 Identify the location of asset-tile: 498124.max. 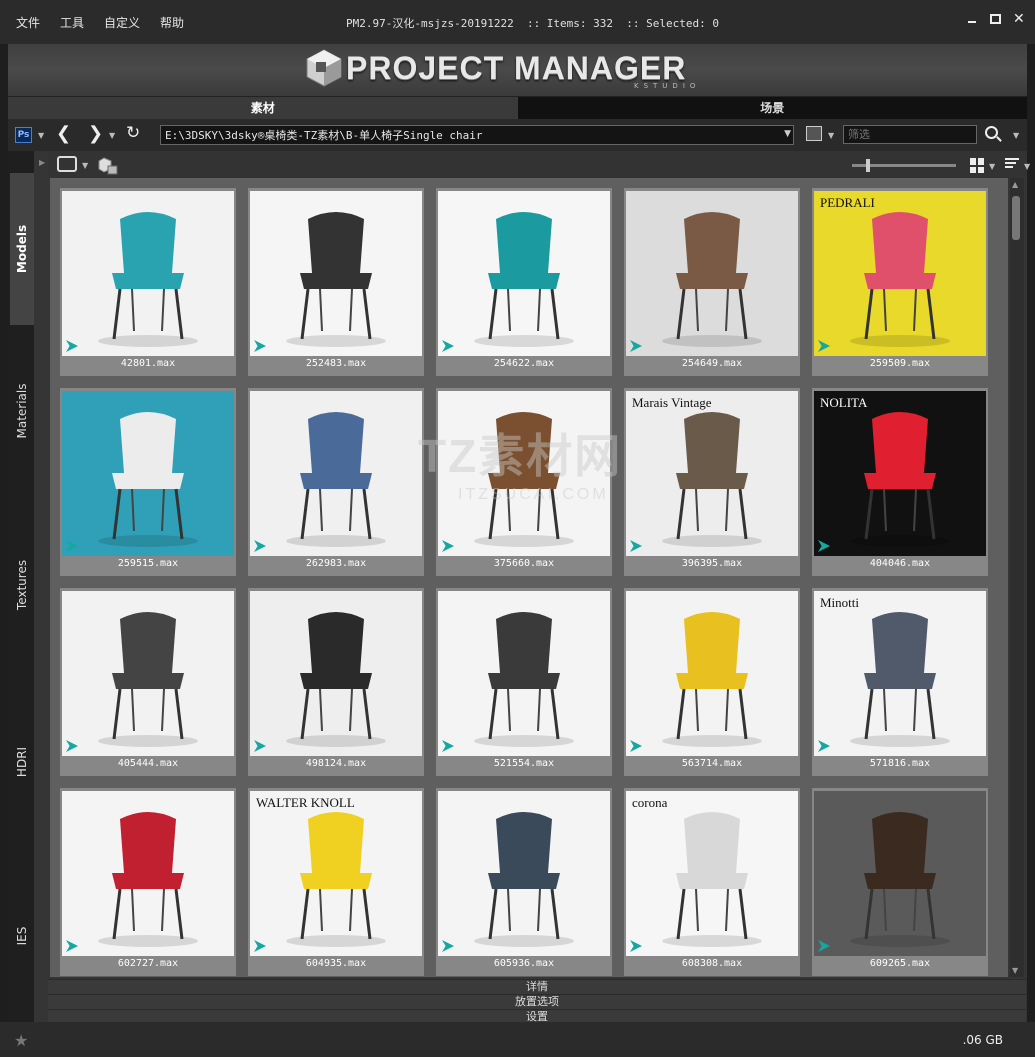
(336, 682).